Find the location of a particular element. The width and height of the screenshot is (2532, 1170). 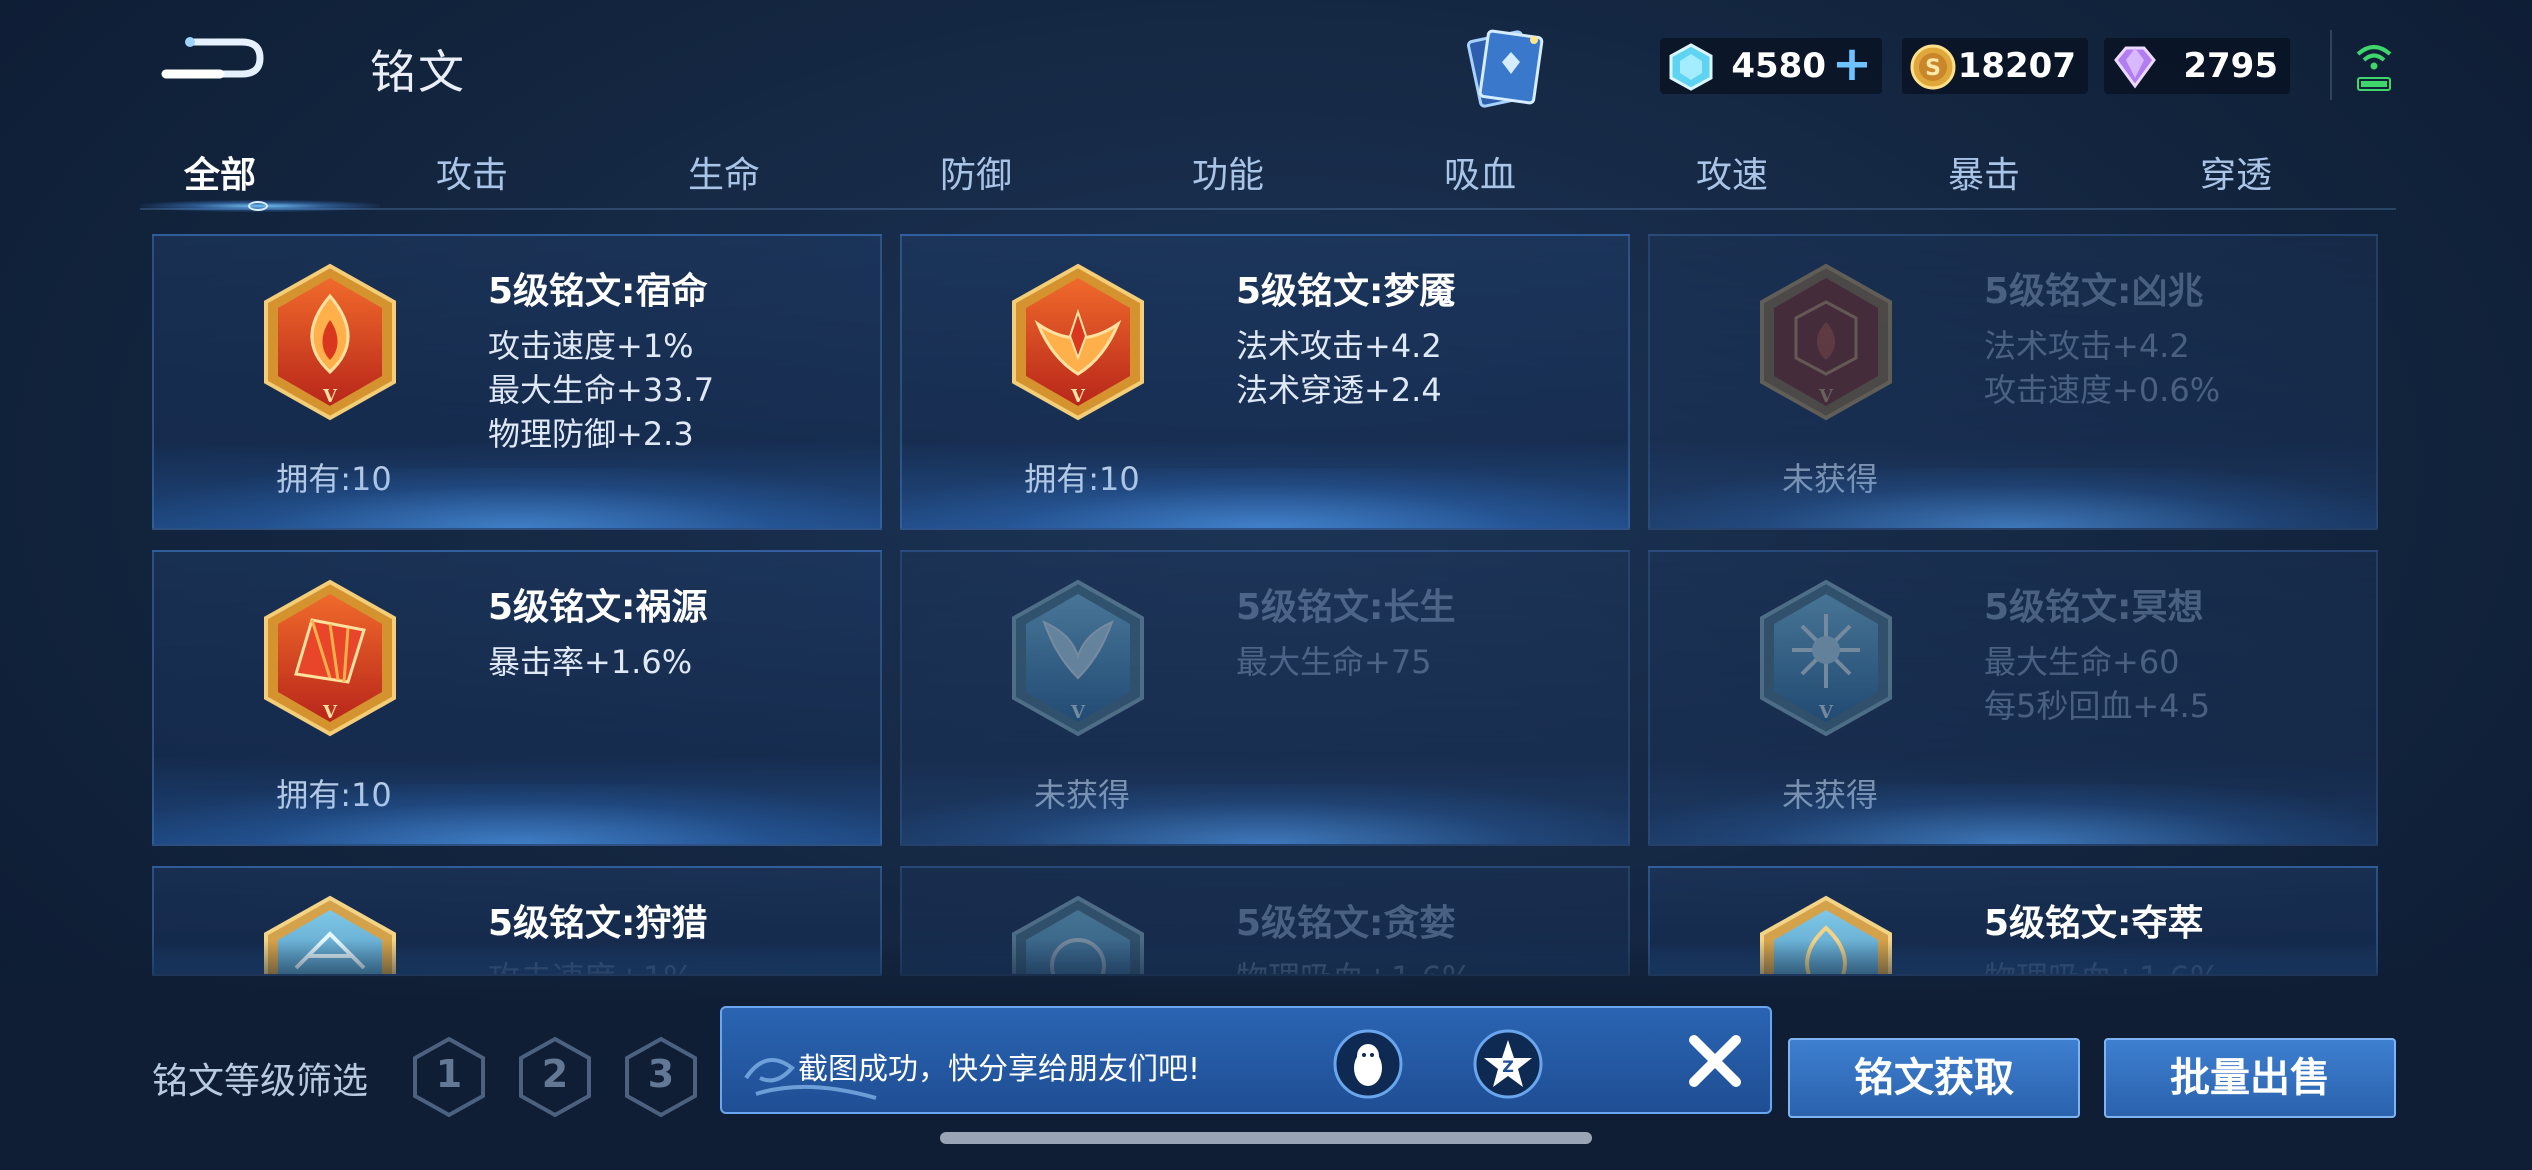

inscription-card: 5级铭文:狩猎 攻击速度+1% is located at coordinates (517, 921).